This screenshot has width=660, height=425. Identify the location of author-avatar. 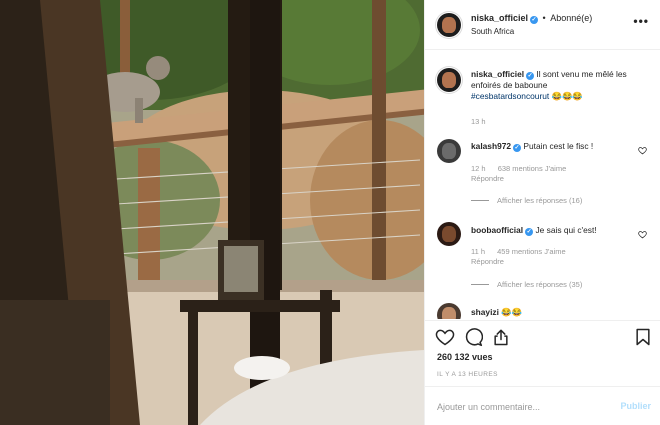
(449, 25).